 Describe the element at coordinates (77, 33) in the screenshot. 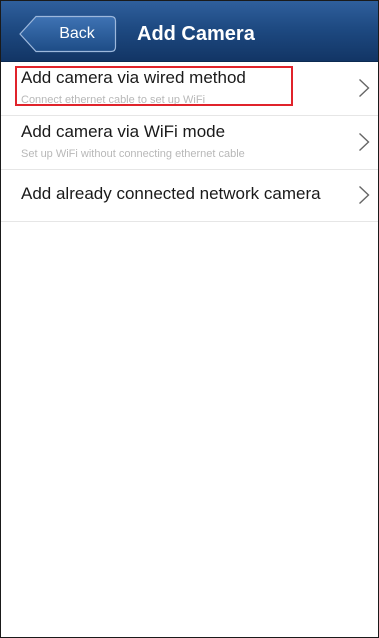

I see `back-button-label: Back` at that location.